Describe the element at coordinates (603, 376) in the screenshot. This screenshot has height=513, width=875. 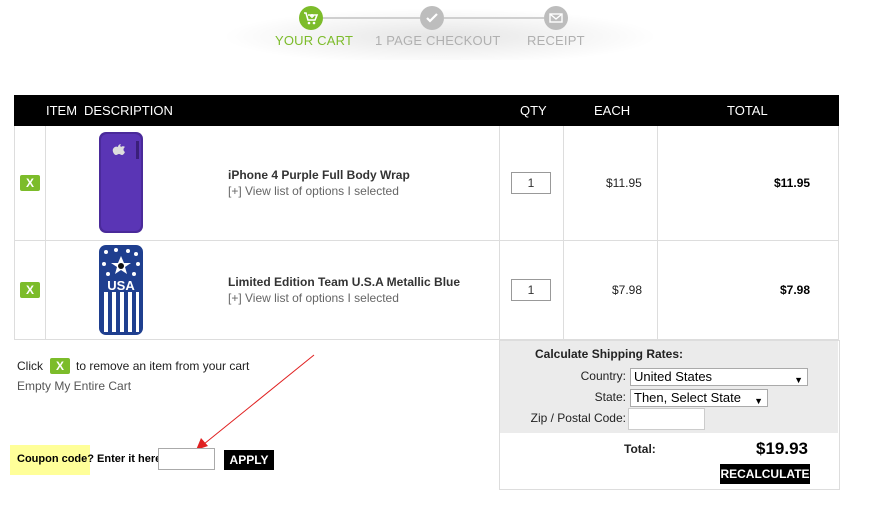
I see `country-label: Country:` at that location.